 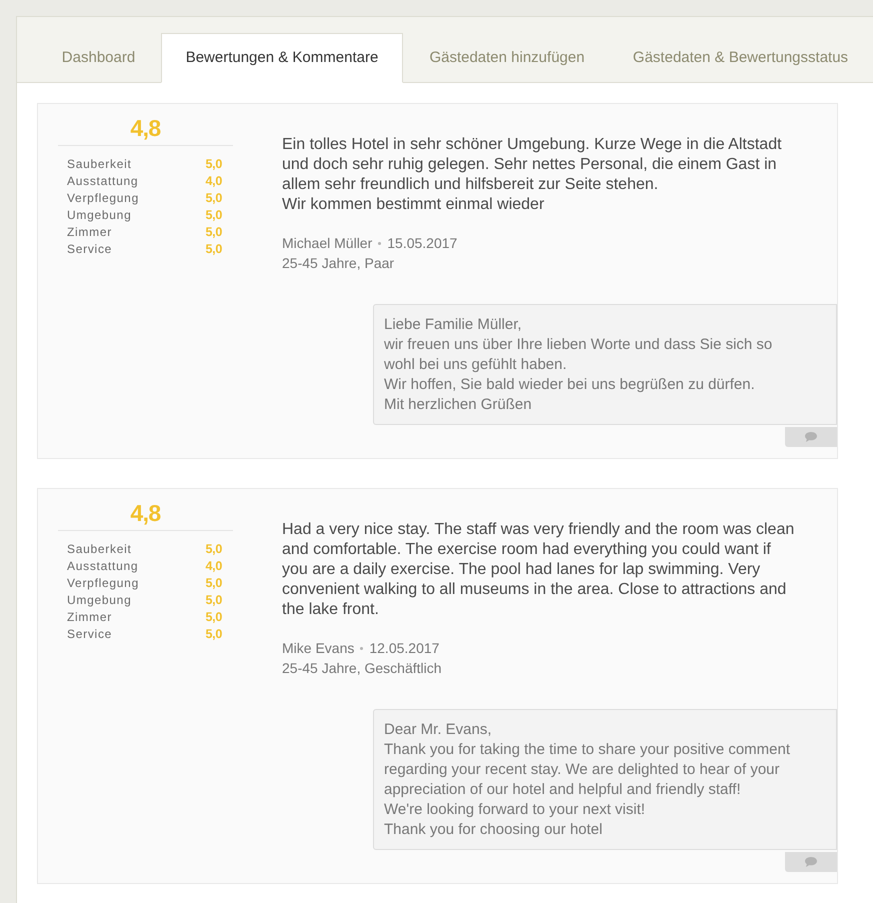 I want to click on tab: Gästedaten hinzufügen, so click(x=507, y=58).